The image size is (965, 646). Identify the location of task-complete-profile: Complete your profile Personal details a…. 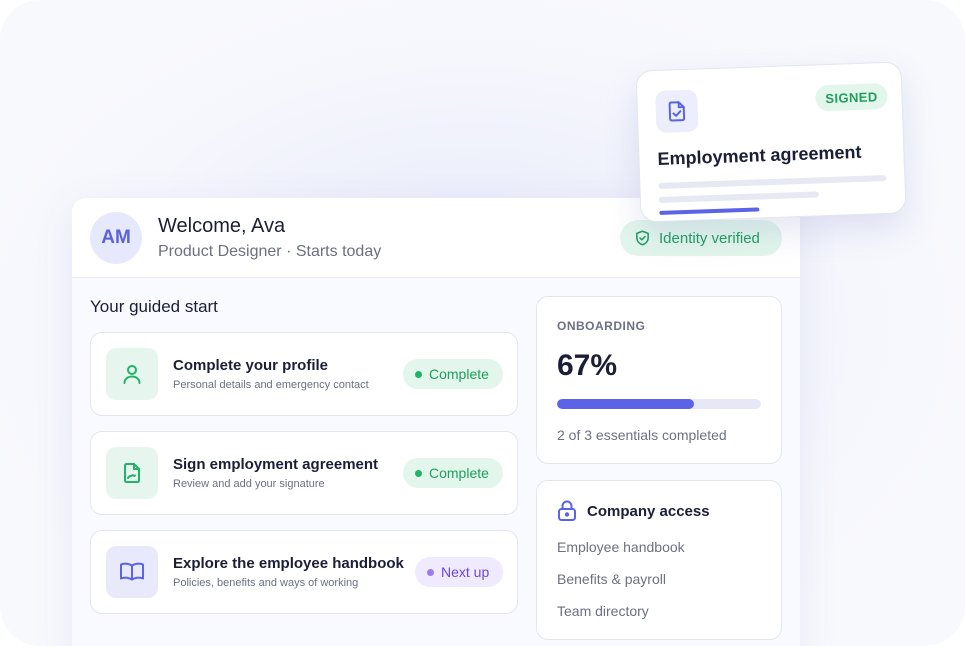
(304, 374).